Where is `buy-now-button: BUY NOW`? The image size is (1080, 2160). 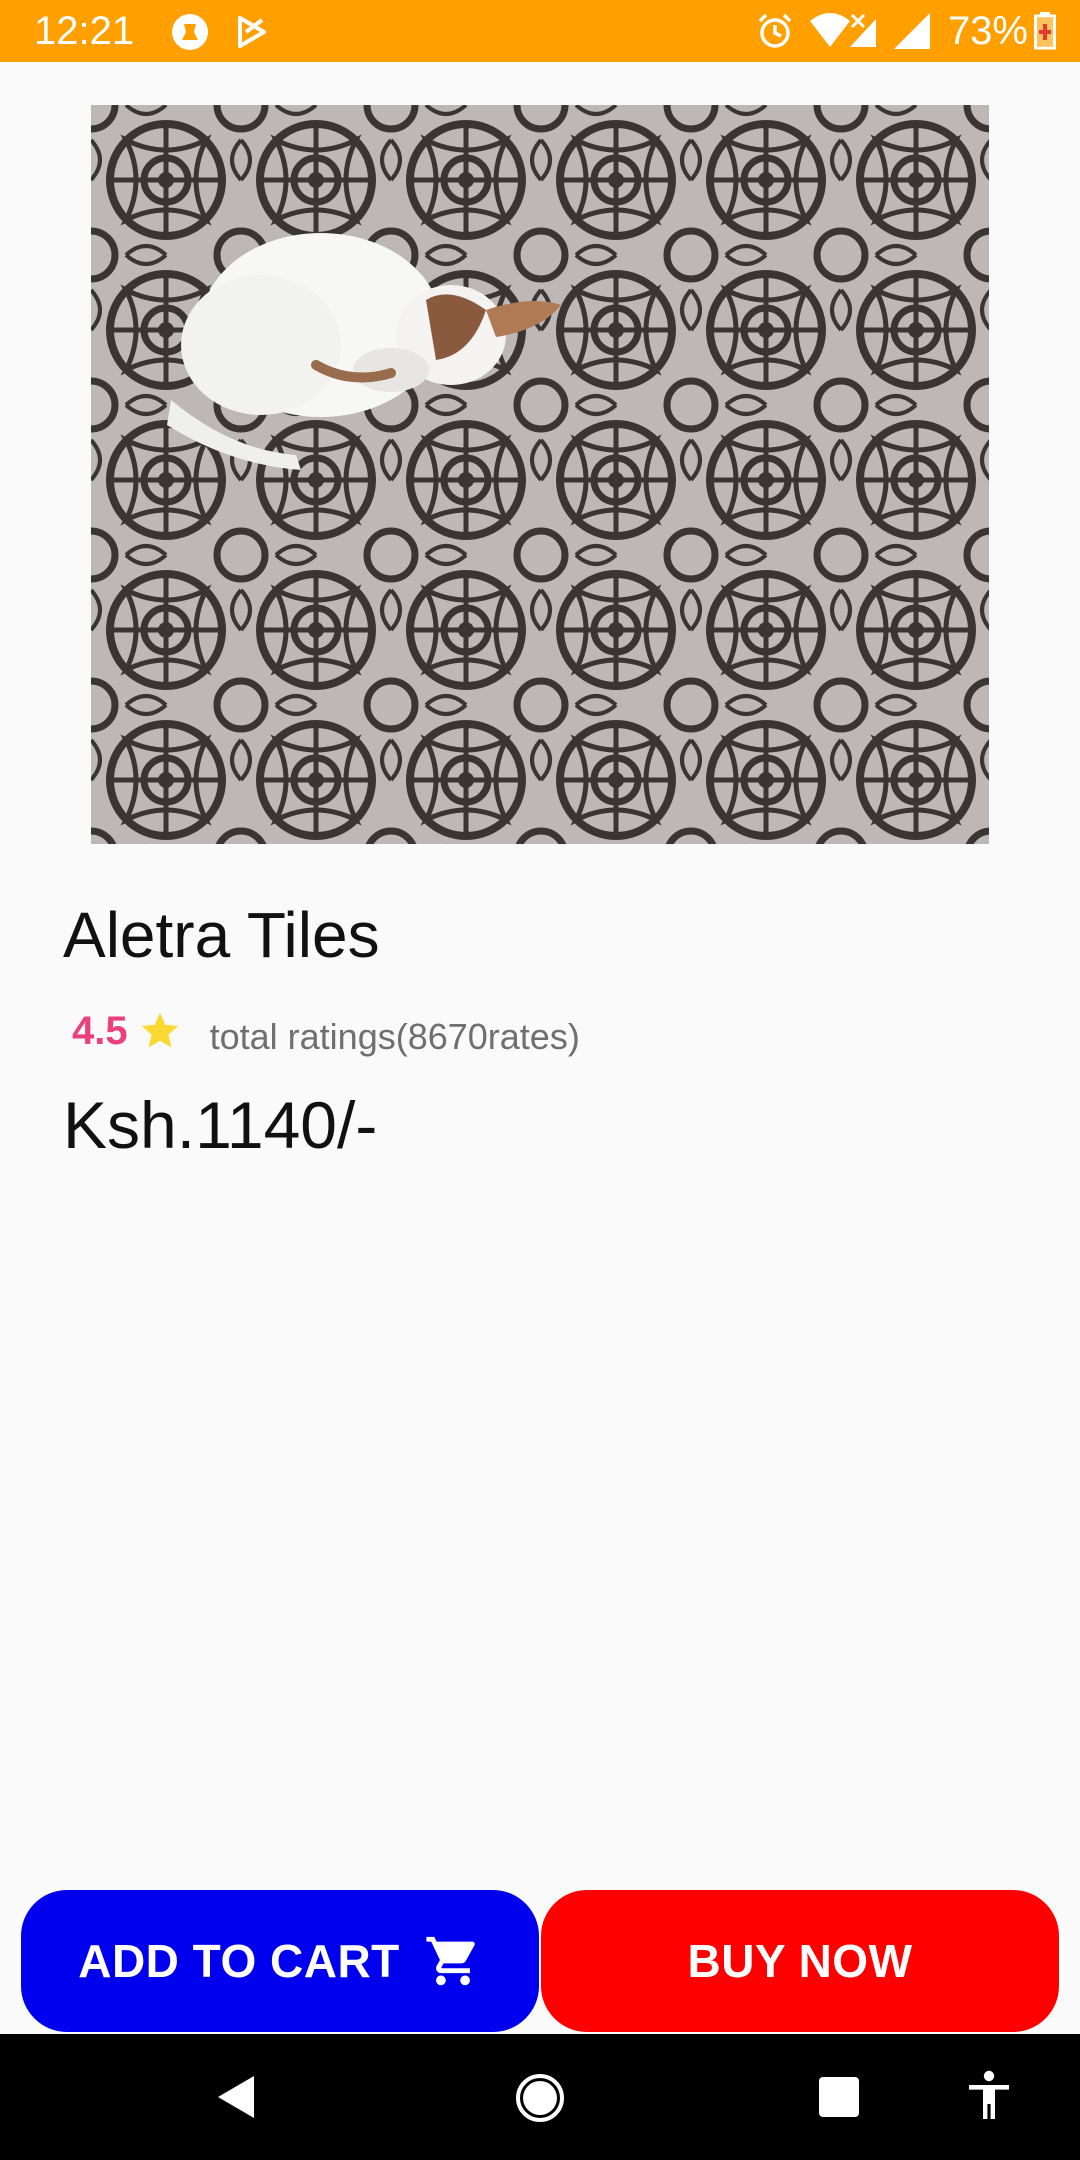
buy-now-button: BUY NOW is located at coordinates (800, 1961).